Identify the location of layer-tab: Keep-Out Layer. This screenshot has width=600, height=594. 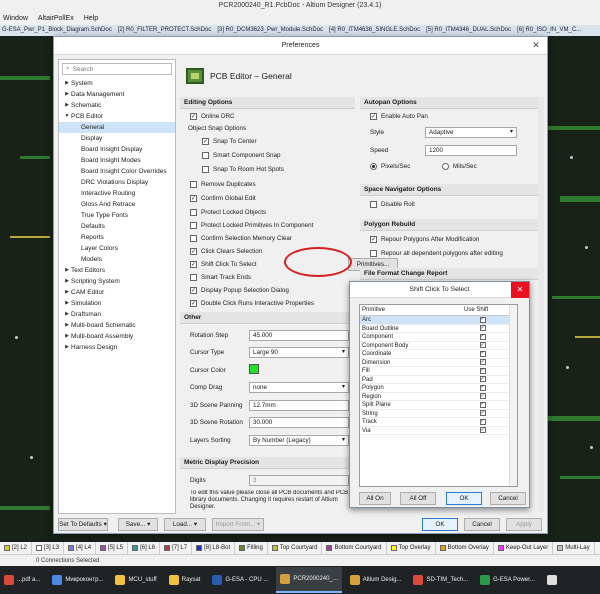
(524, 548).